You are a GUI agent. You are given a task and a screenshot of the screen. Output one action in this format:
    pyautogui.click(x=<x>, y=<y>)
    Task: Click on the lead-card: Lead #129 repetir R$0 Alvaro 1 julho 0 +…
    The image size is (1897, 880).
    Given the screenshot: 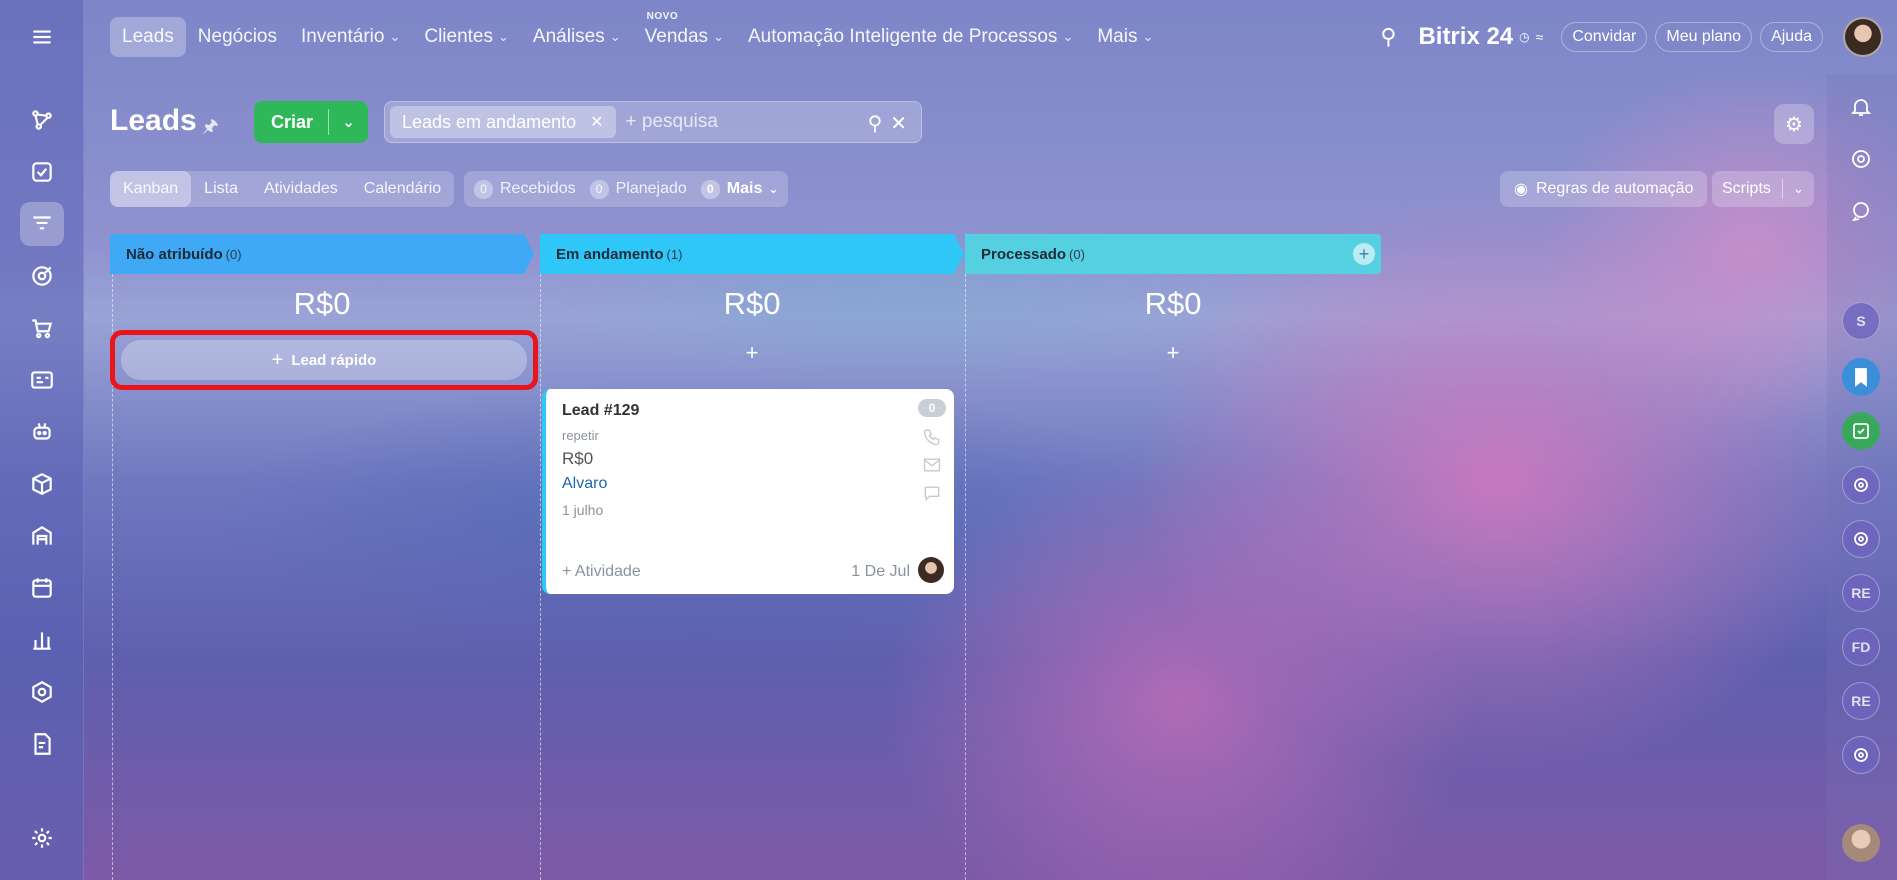 What is the action you would take?
    pyautogui.click(x=748, y=491)
    